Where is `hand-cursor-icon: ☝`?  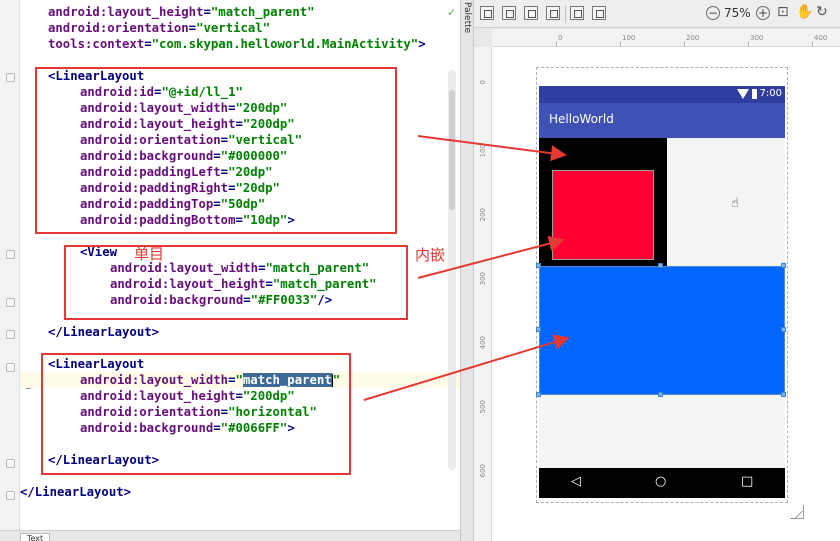 hand-cursor-icon: ☝ is located at coordinates (735, 203).